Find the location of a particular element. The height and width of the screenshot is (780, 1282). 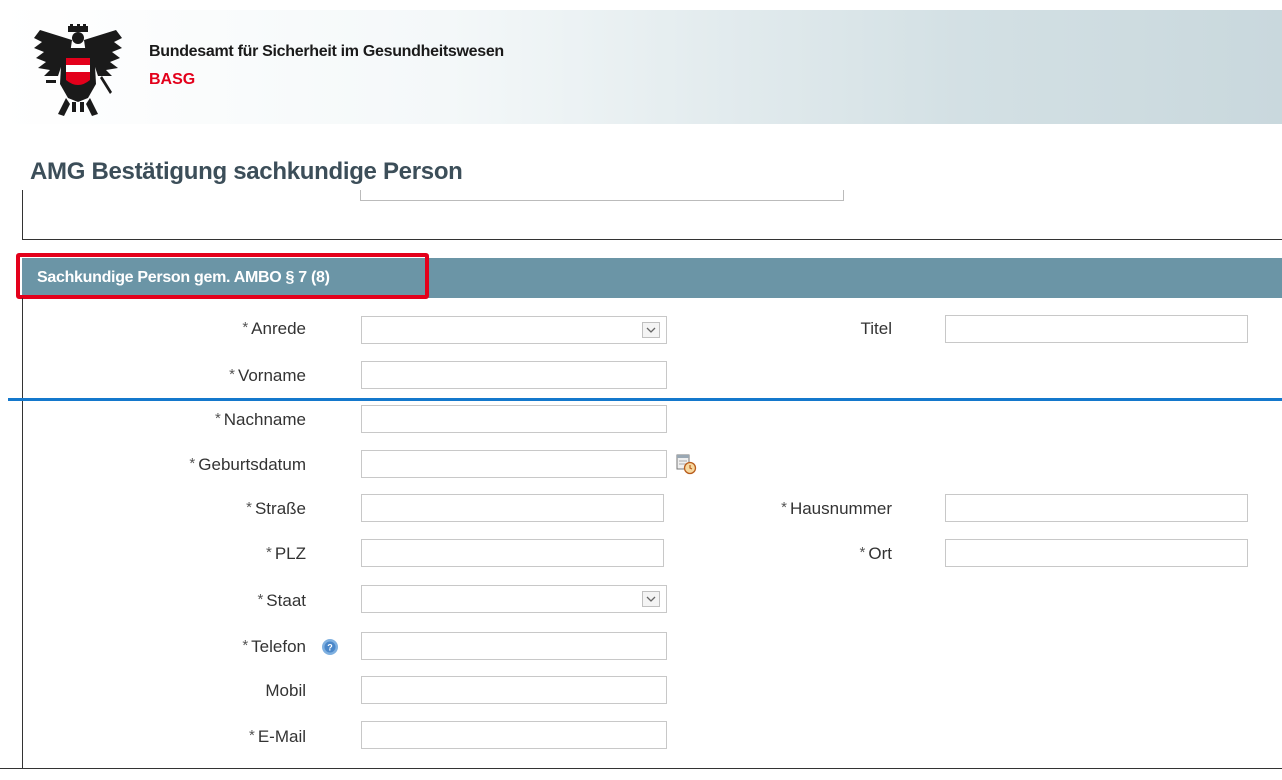

org-abbreviation: BASG is located at coordinates (172, 79).